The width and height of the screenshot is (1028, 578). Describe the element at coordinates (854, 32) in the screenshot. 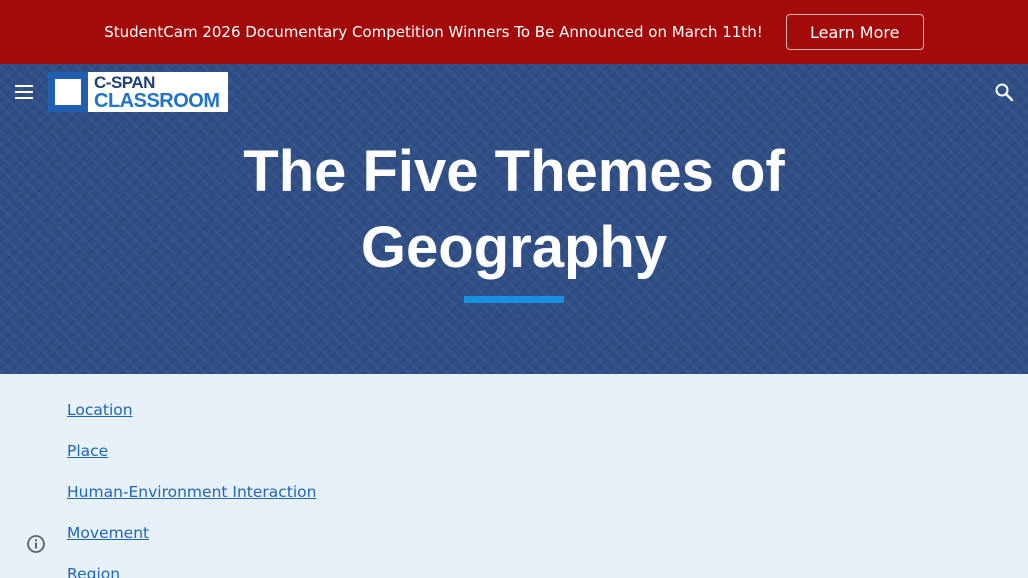

I see `learn-more-button: Learn More` at that location.